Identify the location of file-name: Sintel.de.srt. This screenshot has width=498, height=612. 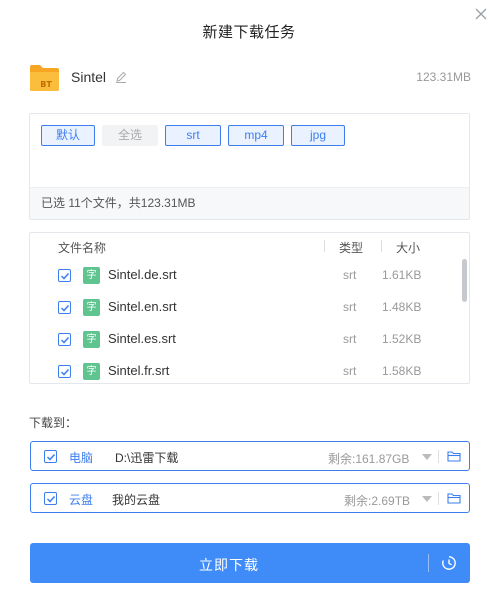
(142, 274).